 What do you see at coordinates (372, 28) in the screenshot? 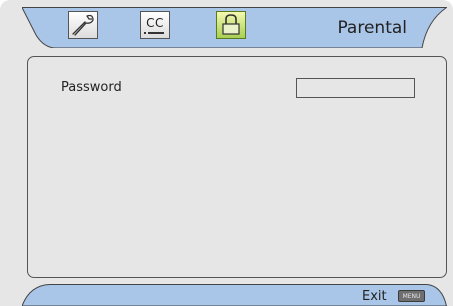
I see `page-title: Parental` at bounding box center [372, 28].